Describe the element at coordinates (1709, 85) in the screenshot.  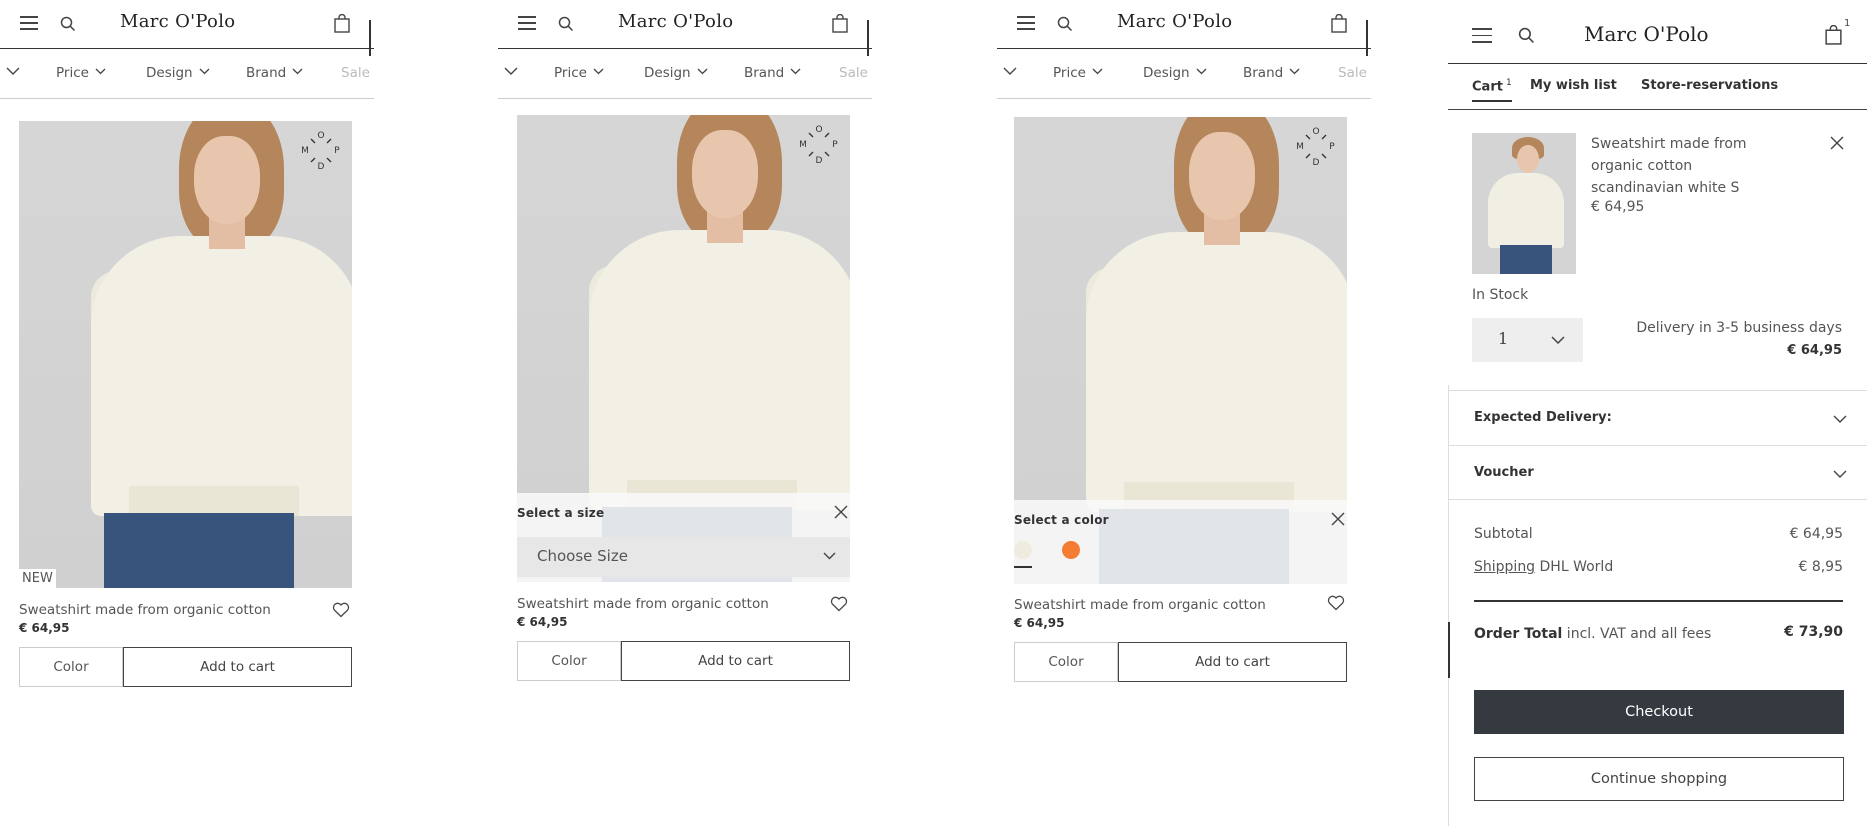
I see `tab-store-reservations: Store-reservations` at that location.